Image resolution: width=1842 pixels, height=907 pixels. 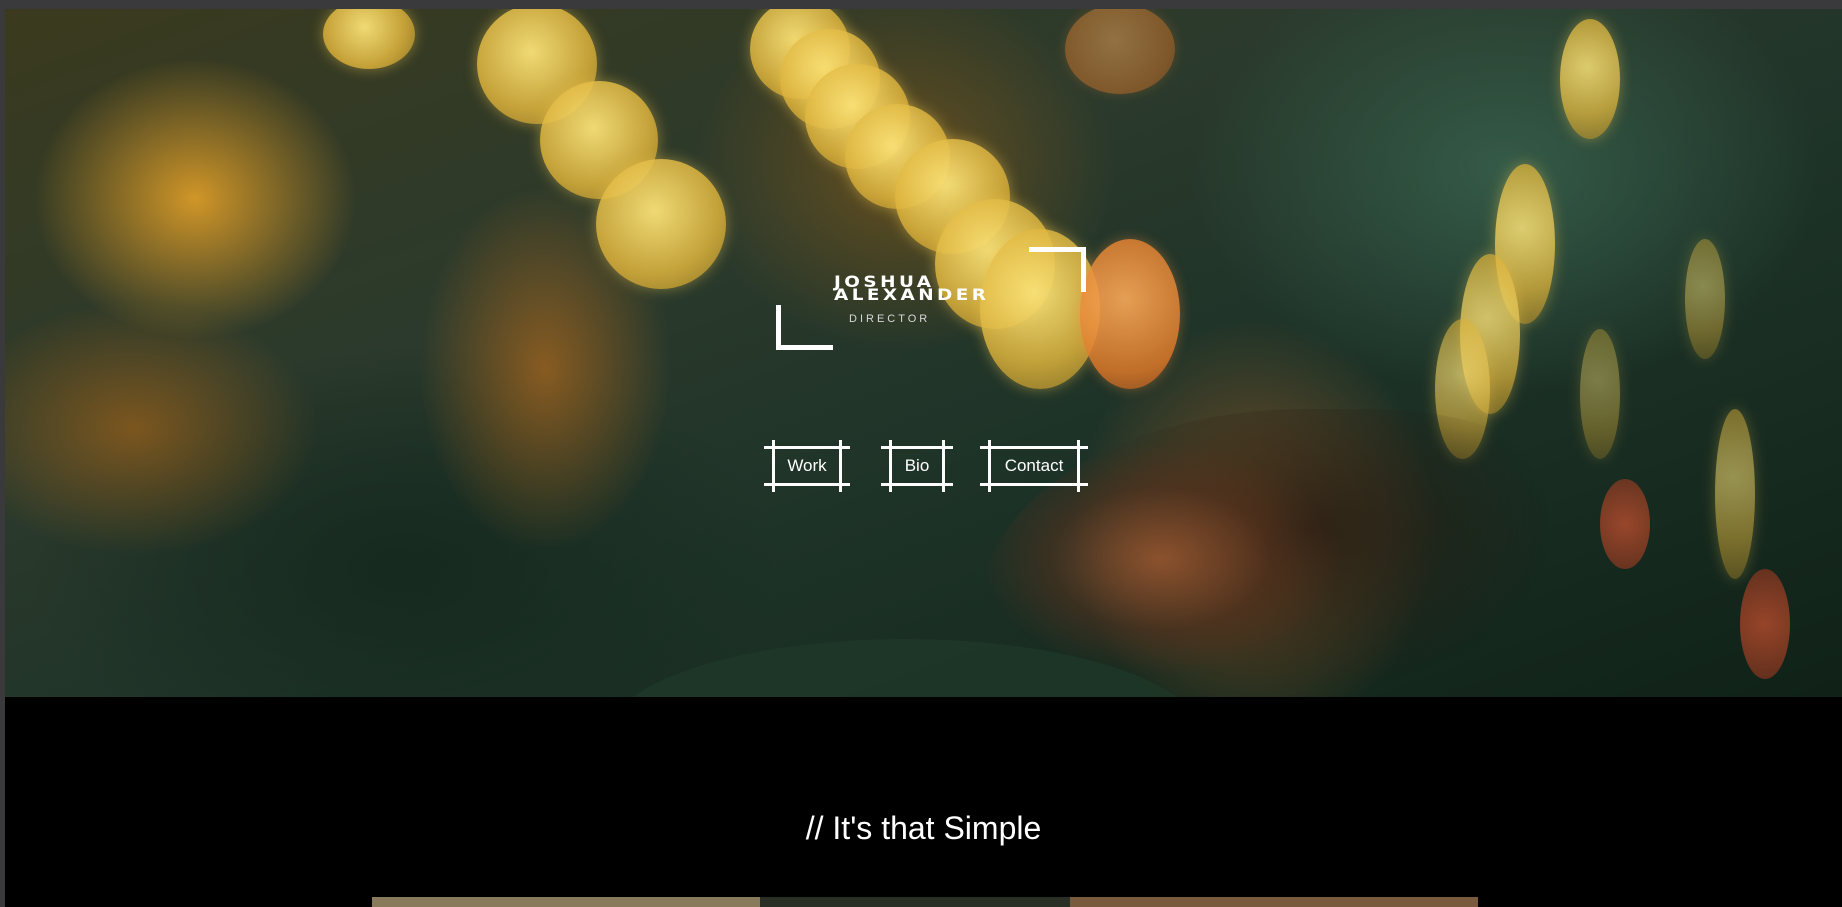 I want to click on nav-contact-button: Contact, so click(x=1034, y=466).